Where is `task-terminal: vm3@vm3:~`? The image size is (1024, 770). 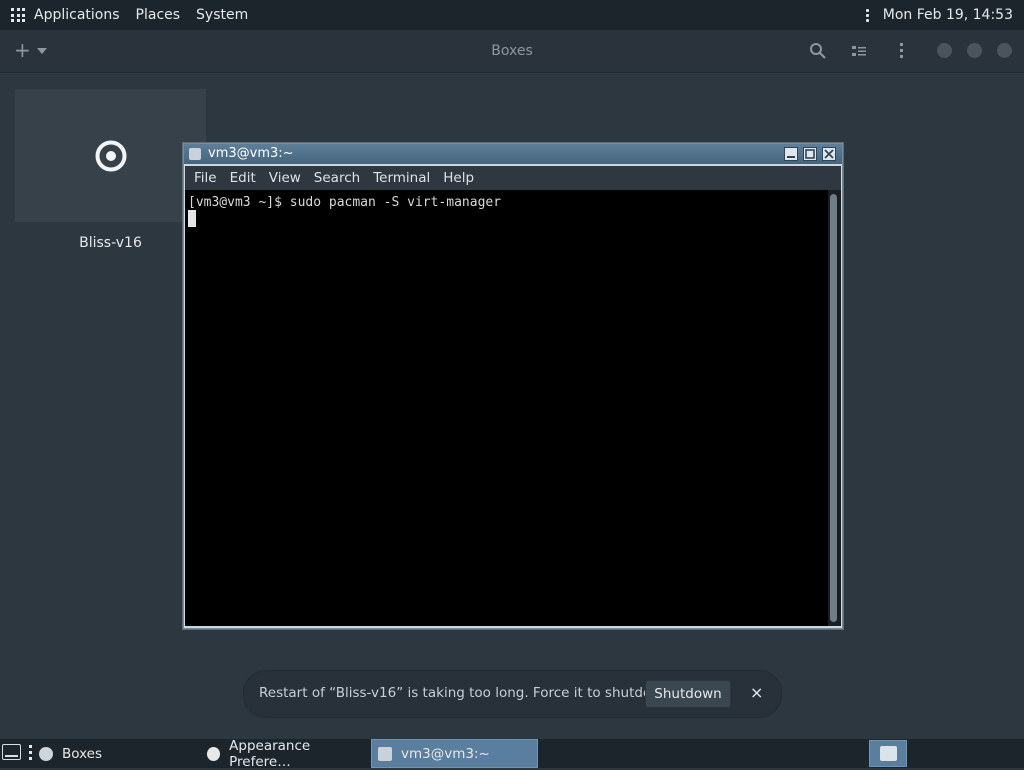 task-terminal: vm3@vm3:~ is located at coordinates (454, 753).